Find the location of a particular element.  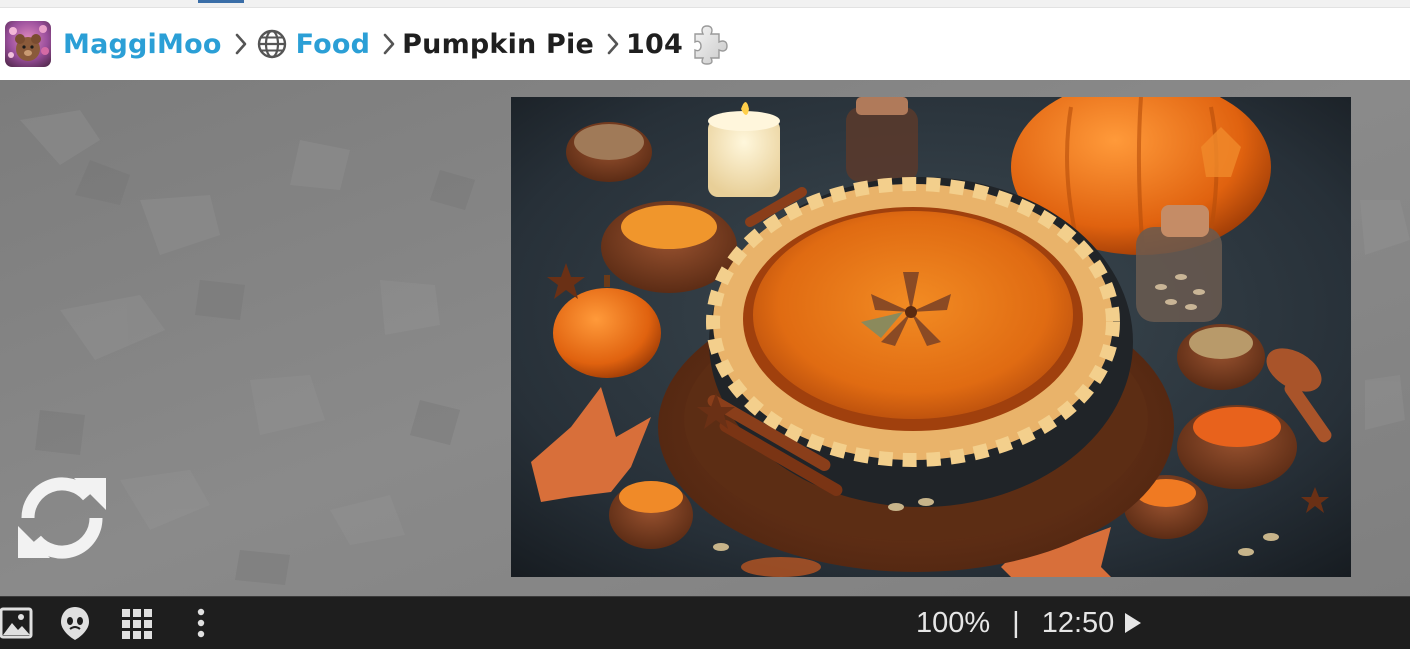

breadcrumb-puzzle-title: Pumpkin Pie is located at coordinates (498, 44).